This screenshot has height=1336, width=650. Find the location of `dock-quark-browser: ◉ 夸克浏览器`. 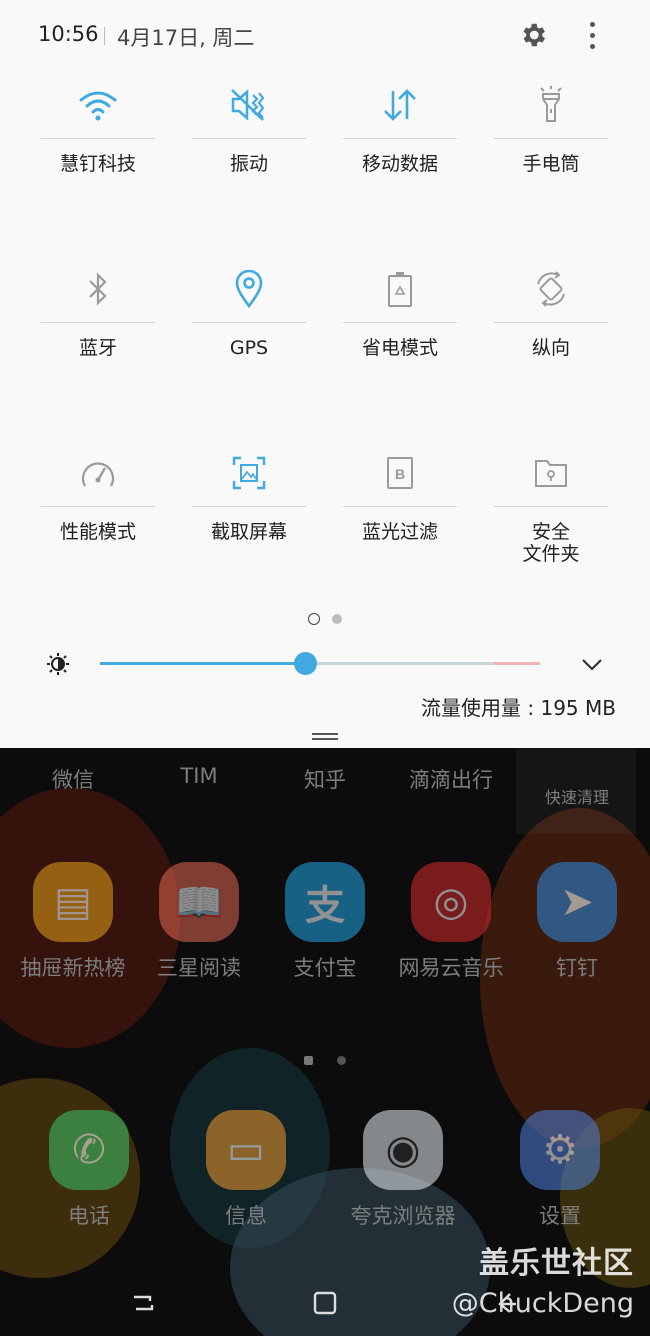

dock-quark-browser: ◉ 夸克浏览器 is located at coordinates (403, 1170).